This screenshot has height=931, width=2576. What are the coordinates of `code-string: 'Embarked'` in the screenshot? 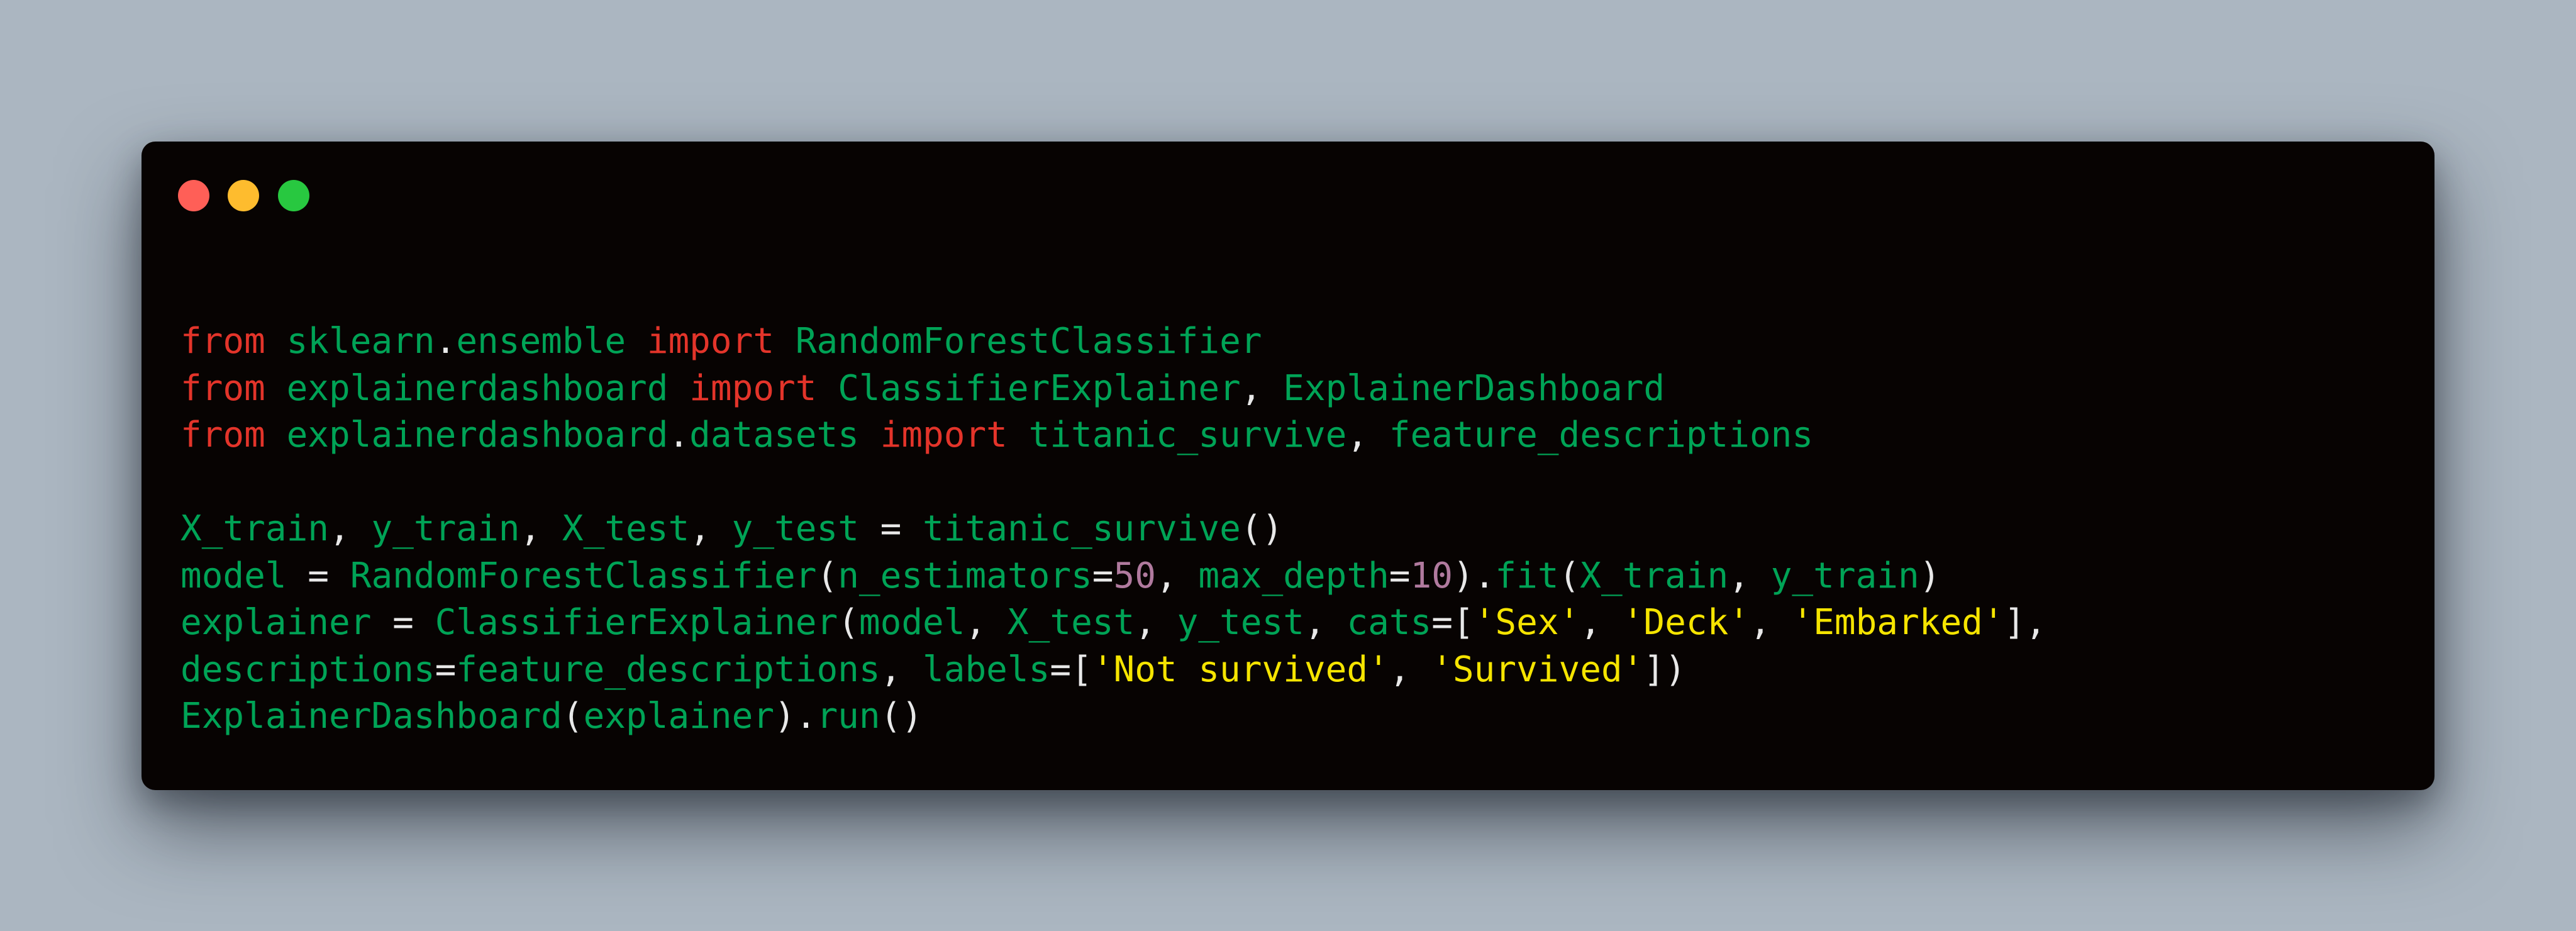 It's located at (1898, 622).